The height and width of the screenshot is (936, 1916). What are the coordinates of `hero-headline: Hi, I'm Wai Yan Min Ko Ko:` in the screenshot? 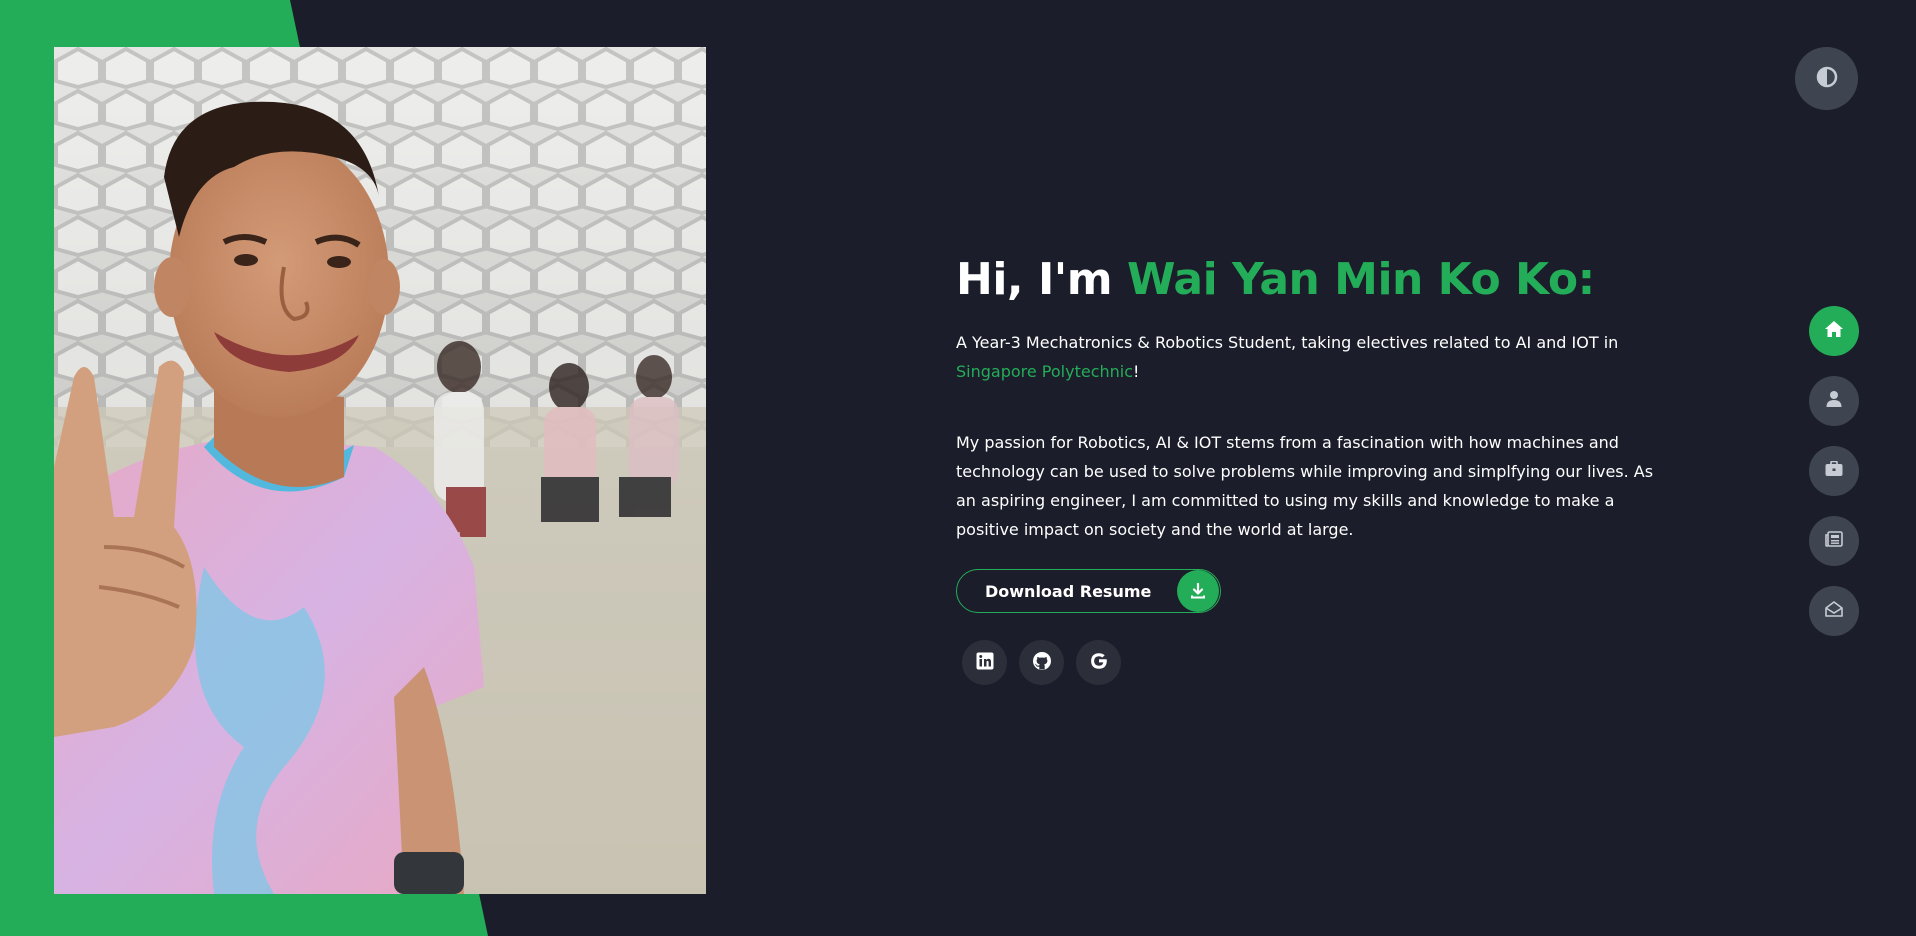 It's located at (1306, 280).